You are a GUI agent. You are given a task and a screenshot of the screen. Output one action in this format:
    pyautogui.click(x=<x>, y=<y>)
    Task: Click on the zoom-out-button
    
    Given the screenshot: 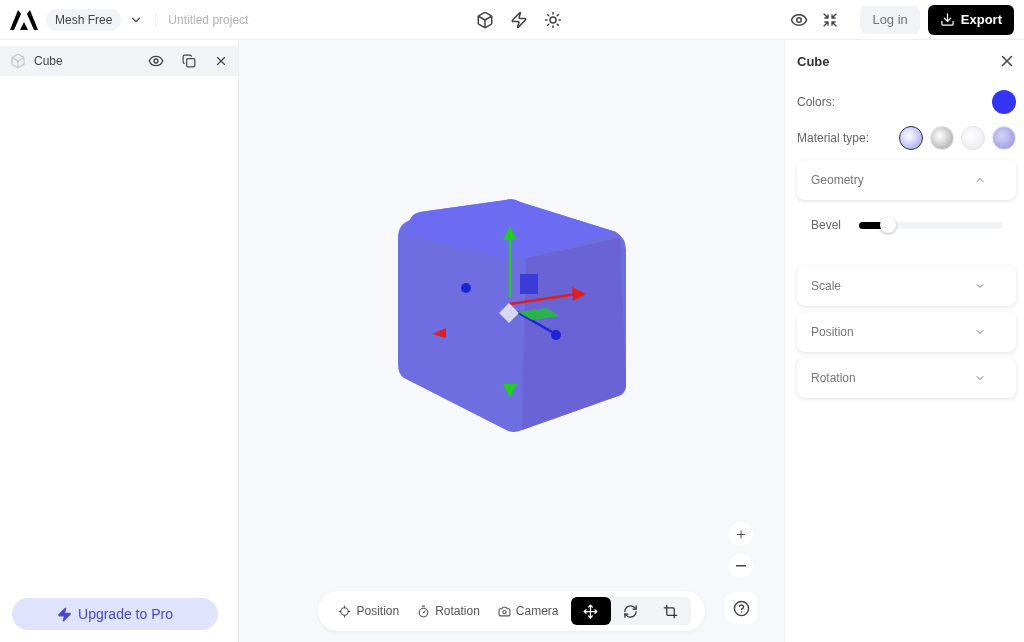 What is the action you would take?
    pyautogui.click(x=741, y=566)
    